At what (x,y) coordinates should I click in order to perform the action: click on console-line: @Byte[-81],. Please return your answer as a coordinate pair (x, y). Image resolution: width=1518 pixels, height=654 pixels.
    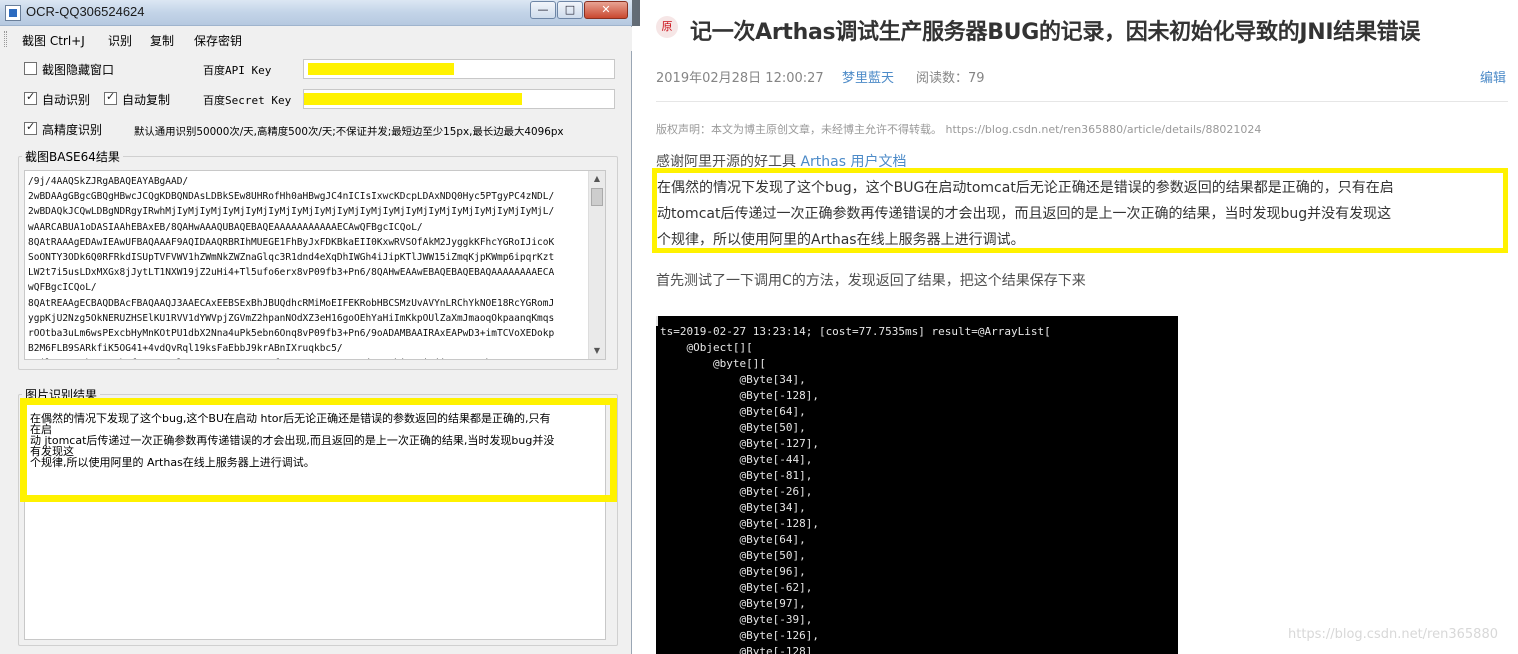
    Looking at the image, I should click on (736, 475).